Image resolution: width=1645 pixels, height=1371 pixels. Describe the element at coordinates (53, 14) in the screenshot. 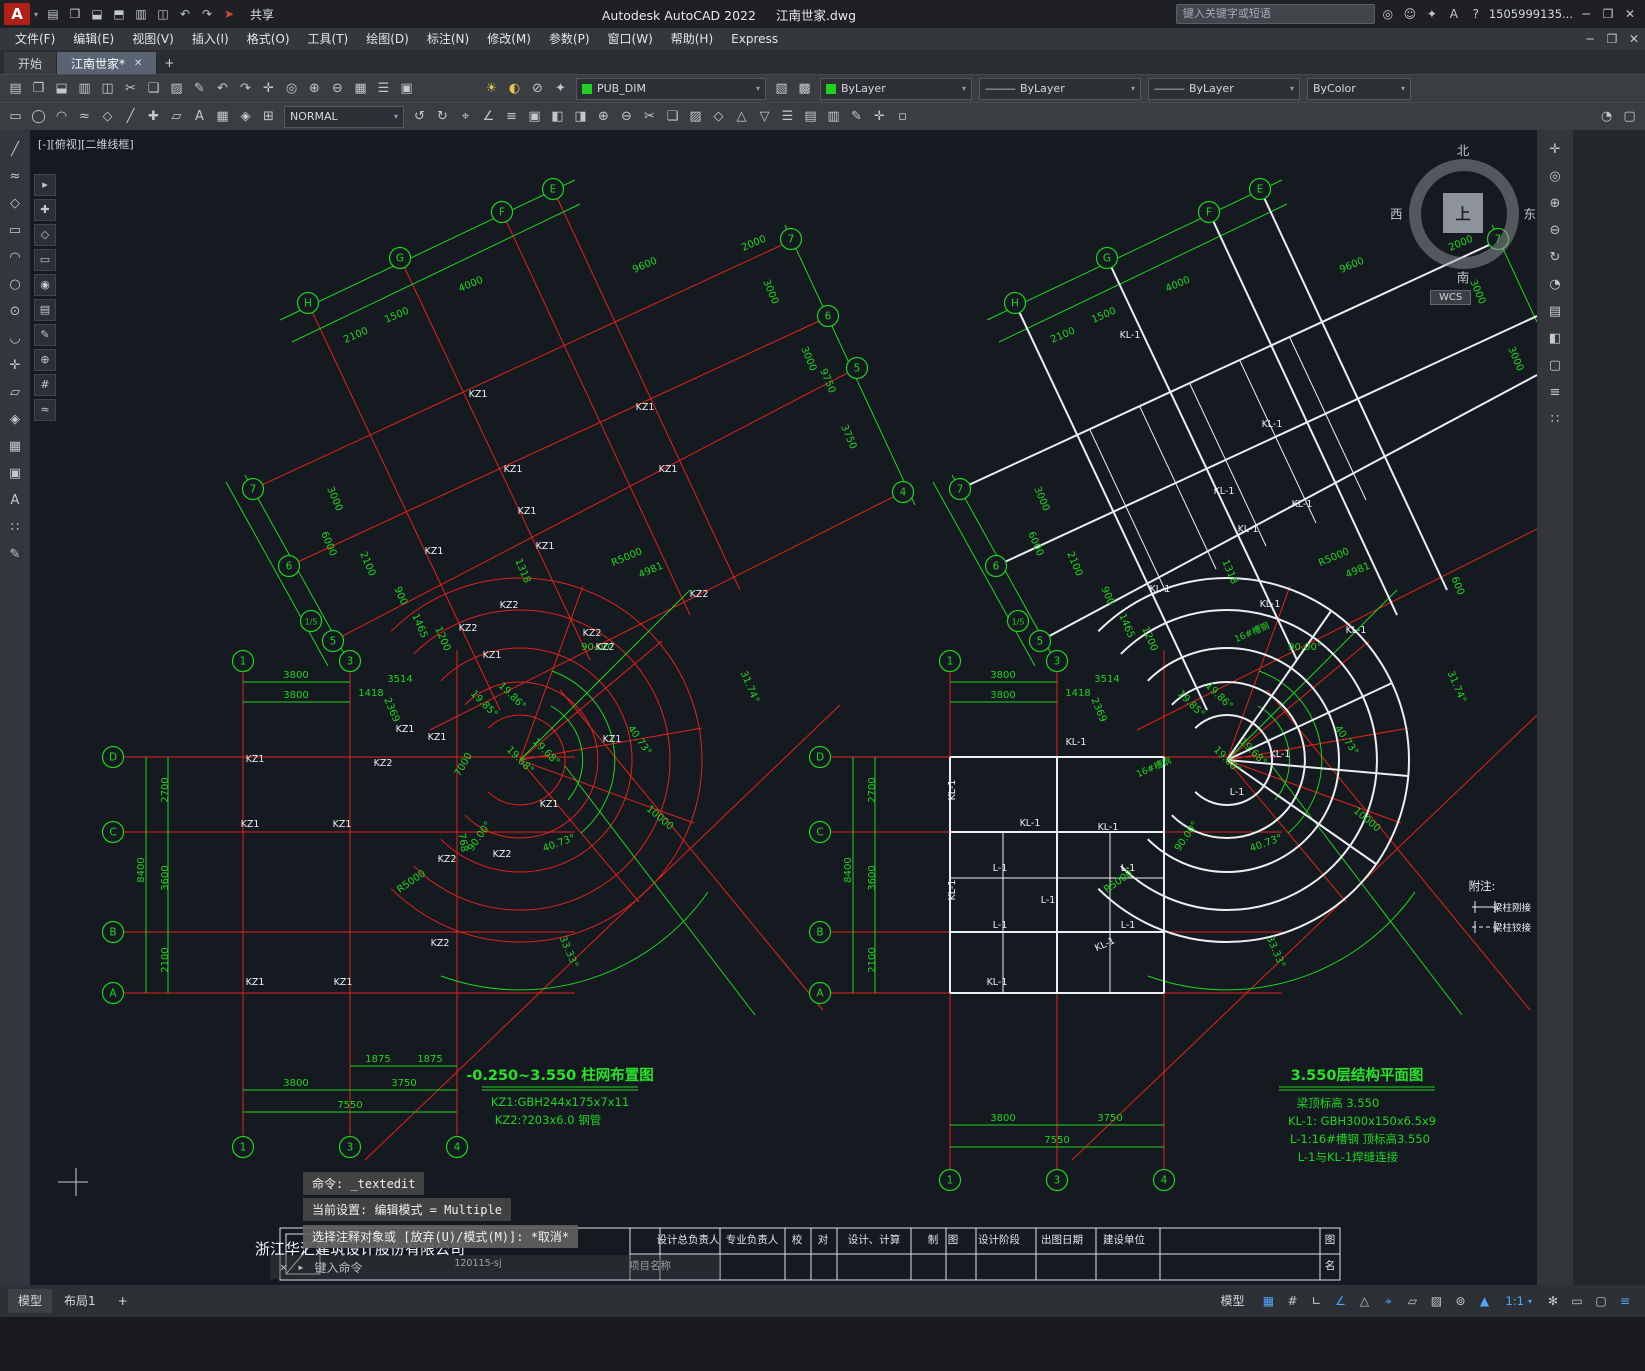

I see `new-drawing-icon: ▤` at that location.